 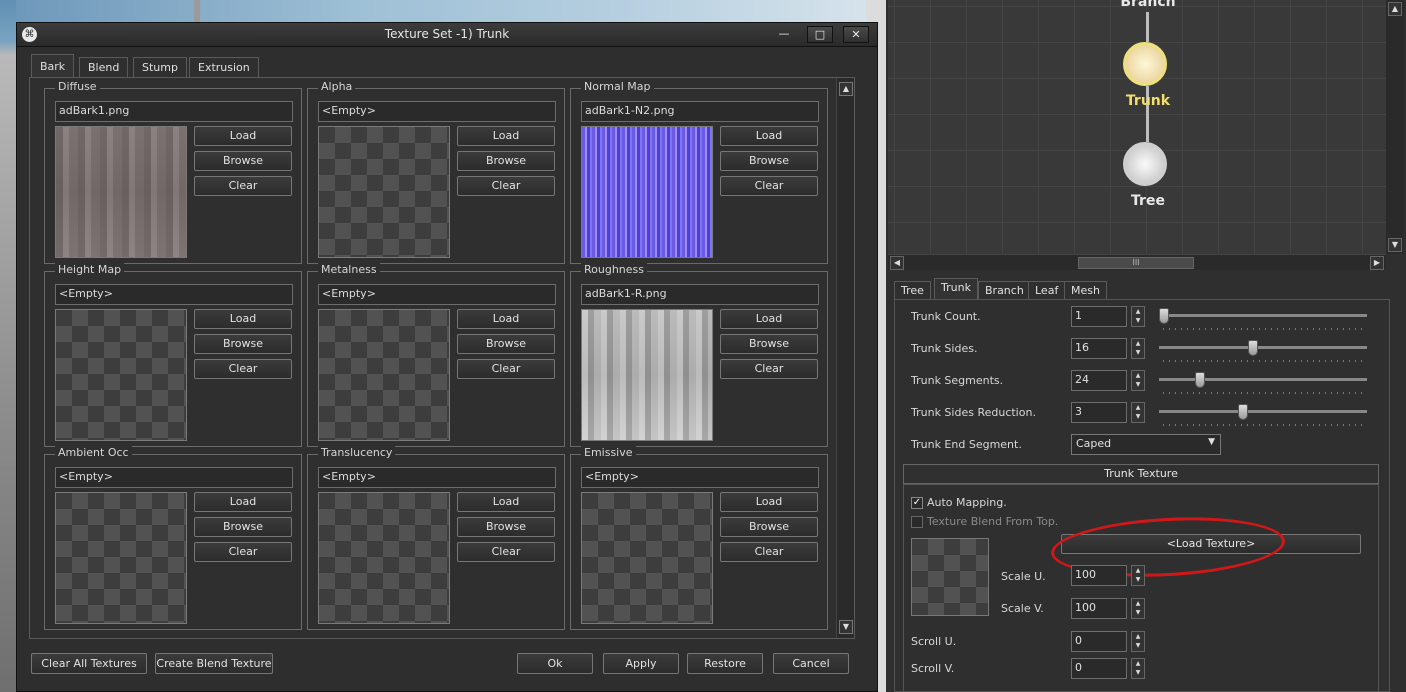 What do you see at coordinates (1099, 316) in the screenshot?
I see `trunk-count-input: 1` at bounding box center [1099, 316].